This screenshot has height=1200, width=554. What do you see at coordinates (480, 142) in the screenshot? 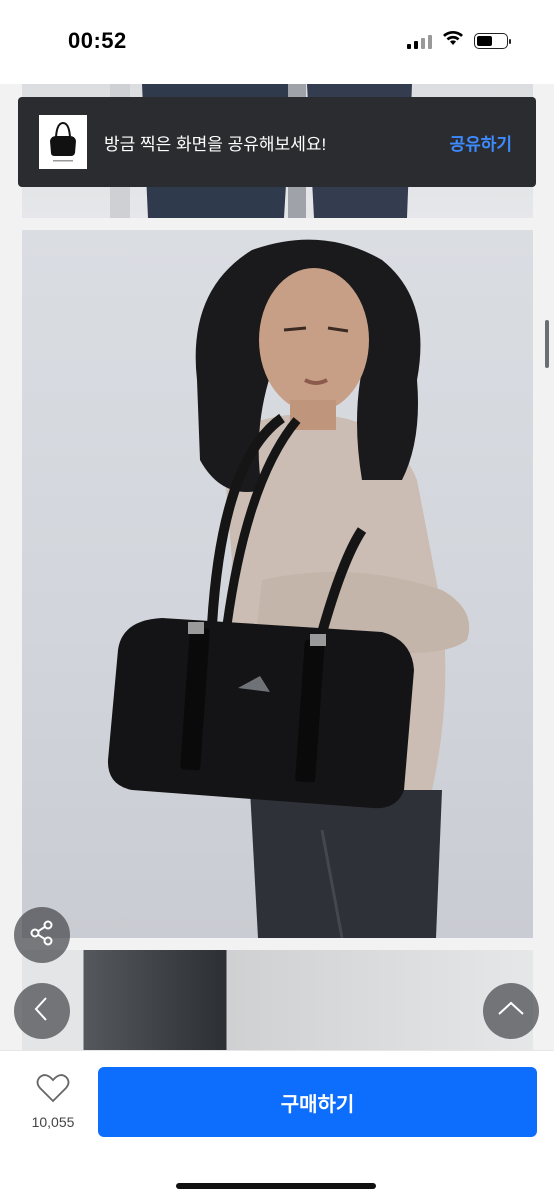
I see `share-now-button: 공유하기` at bounding box center [480, 142].